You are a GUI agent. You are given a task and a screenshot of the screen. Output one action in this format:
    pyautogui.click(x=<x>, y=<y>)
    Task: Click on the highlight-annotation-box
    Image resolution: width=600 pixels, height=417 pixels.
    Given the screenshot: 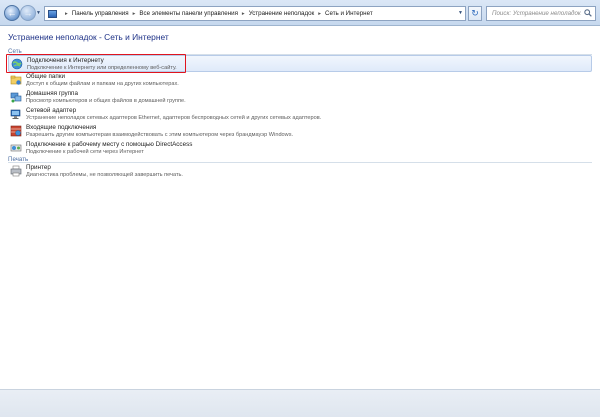 What is the action you would take?
    pyautogui.click(x=96, y=63)
    